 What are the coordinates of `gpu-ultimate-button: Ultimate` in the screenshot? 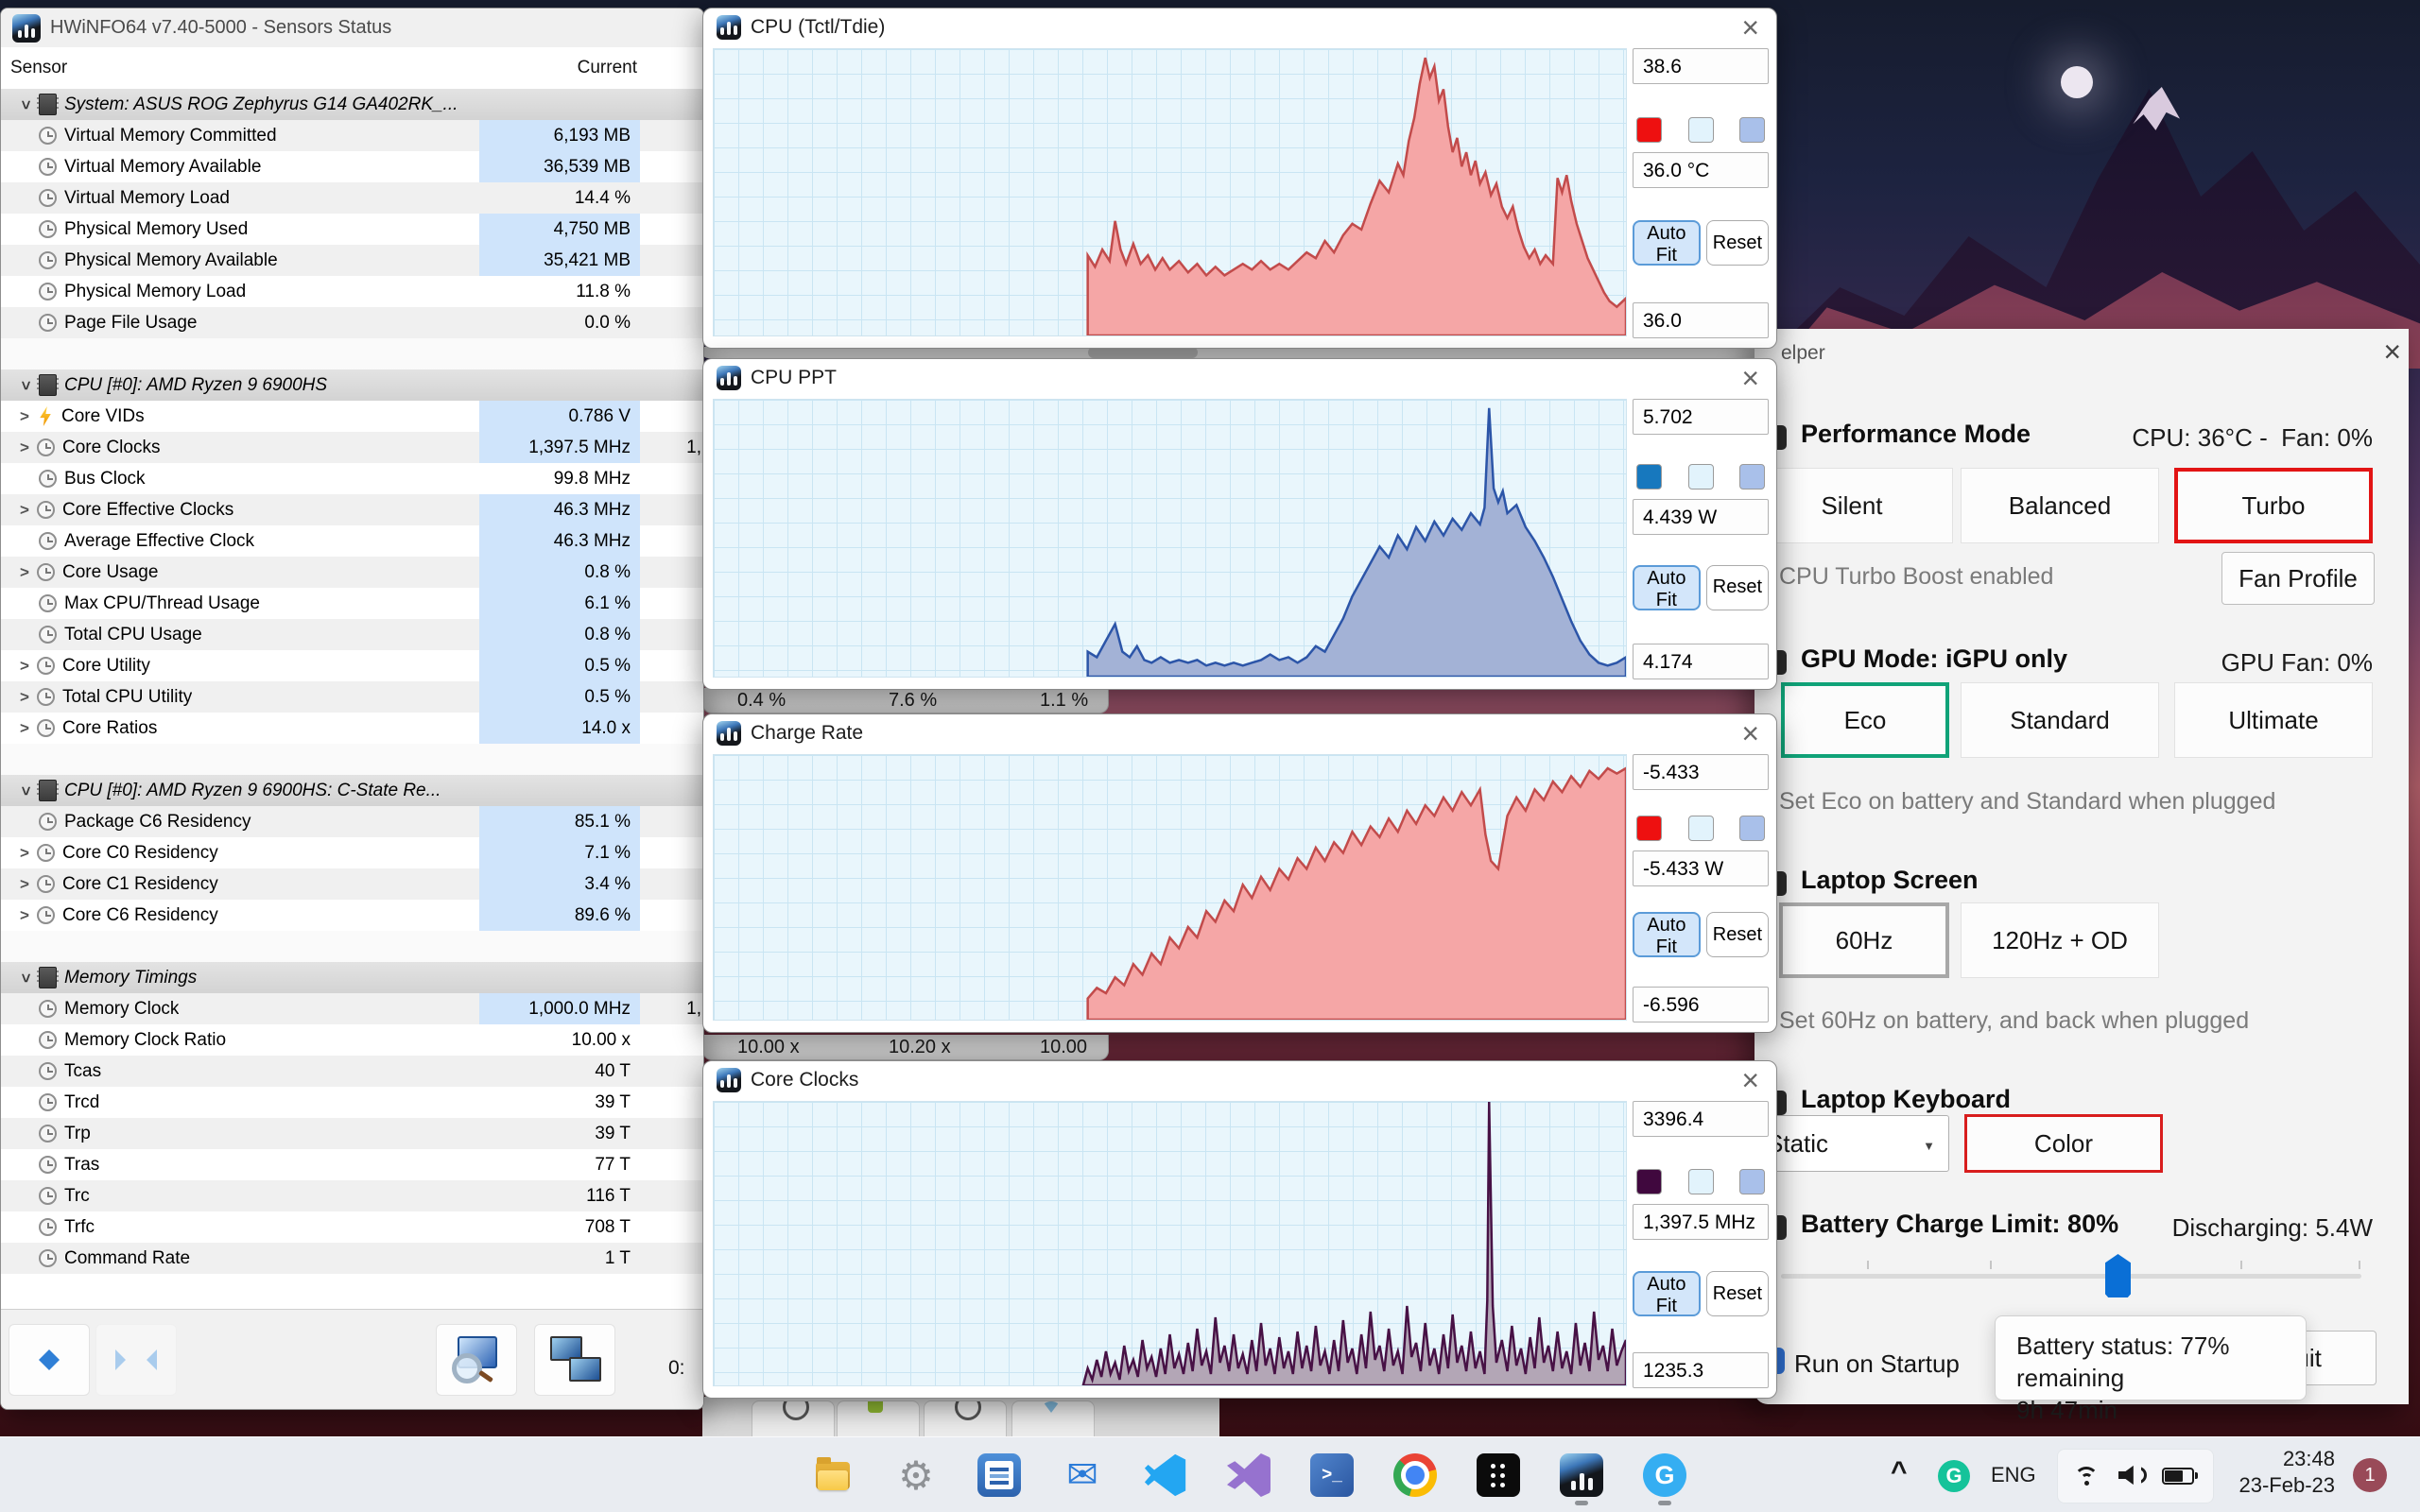 It's located at (2273, 720).